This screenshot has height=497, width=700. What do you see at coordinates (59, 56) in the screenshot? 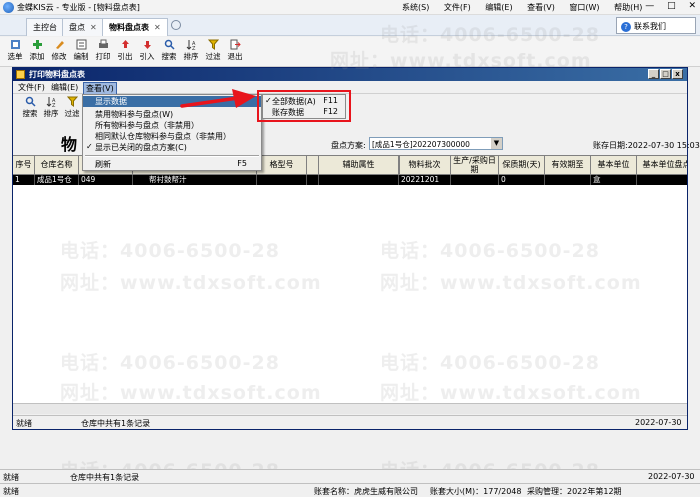
I see `toolbar-label: 修改` at bounding box center [59, 56].